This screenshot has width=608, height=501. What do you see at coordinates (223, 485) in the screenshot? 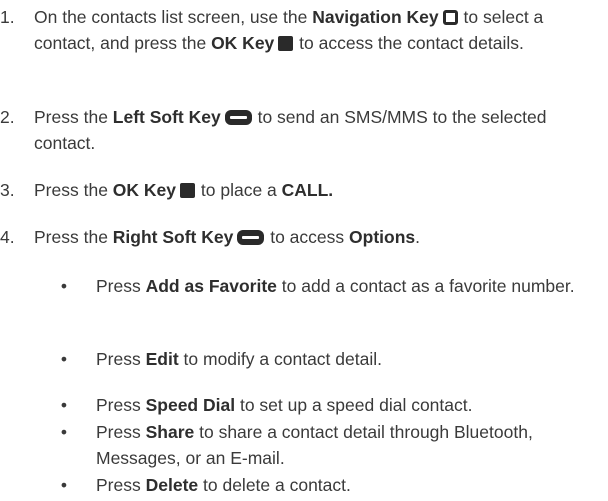
I see `bullet-text: Press Delete to delete a contact.` at bounding box center [223, 485].